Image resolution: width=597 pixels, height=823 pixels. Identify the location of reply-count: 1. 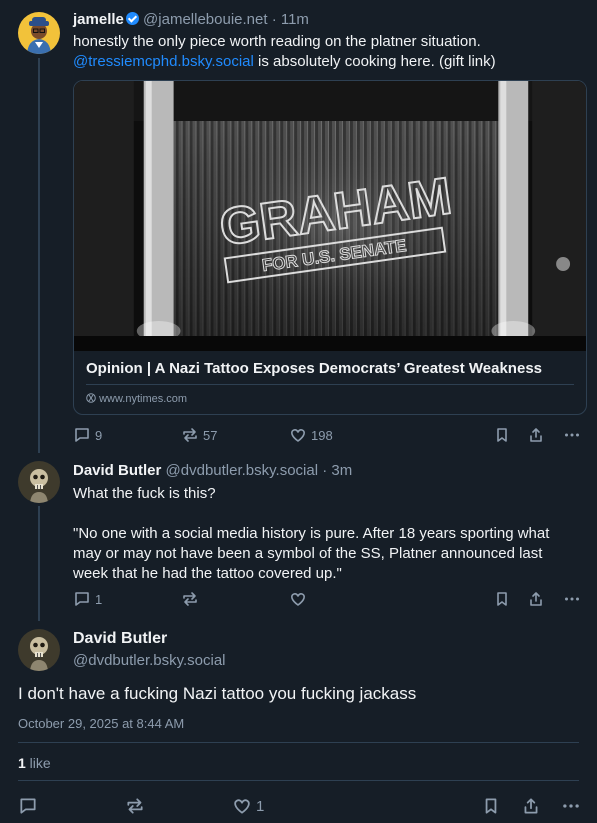
(99, 599).